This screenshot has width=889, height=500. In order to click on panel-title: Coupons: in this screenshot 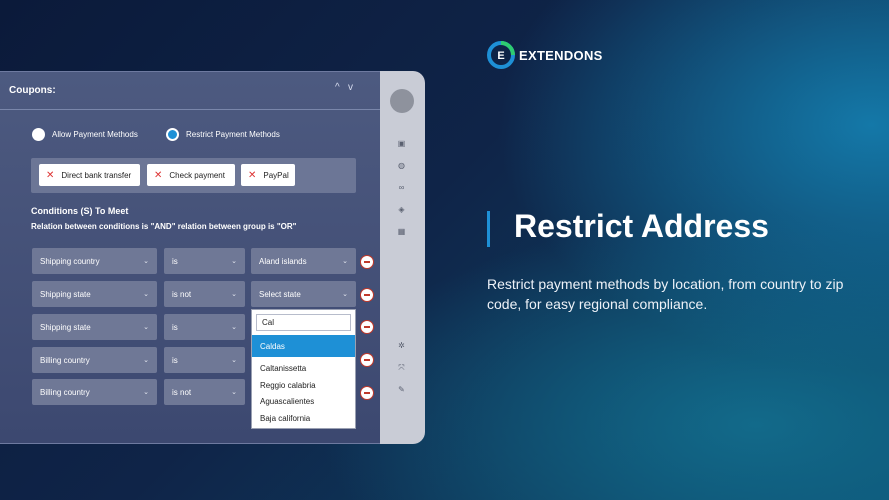, I will do `click(32, 90)`.